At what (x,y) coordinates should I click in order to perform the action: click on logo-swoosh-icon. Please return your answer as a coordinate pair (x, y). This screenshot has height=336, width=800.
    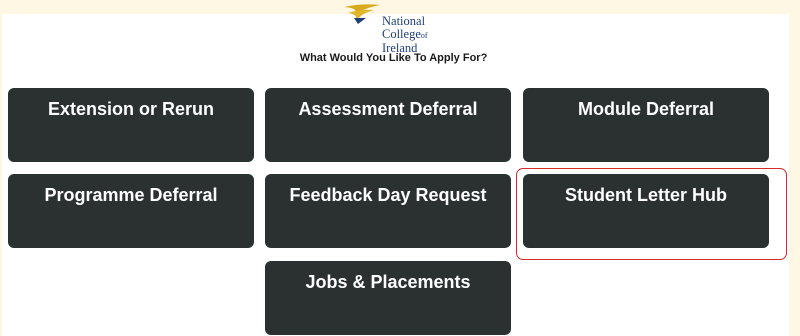
    Looking at the image, I should click on (362, 14).